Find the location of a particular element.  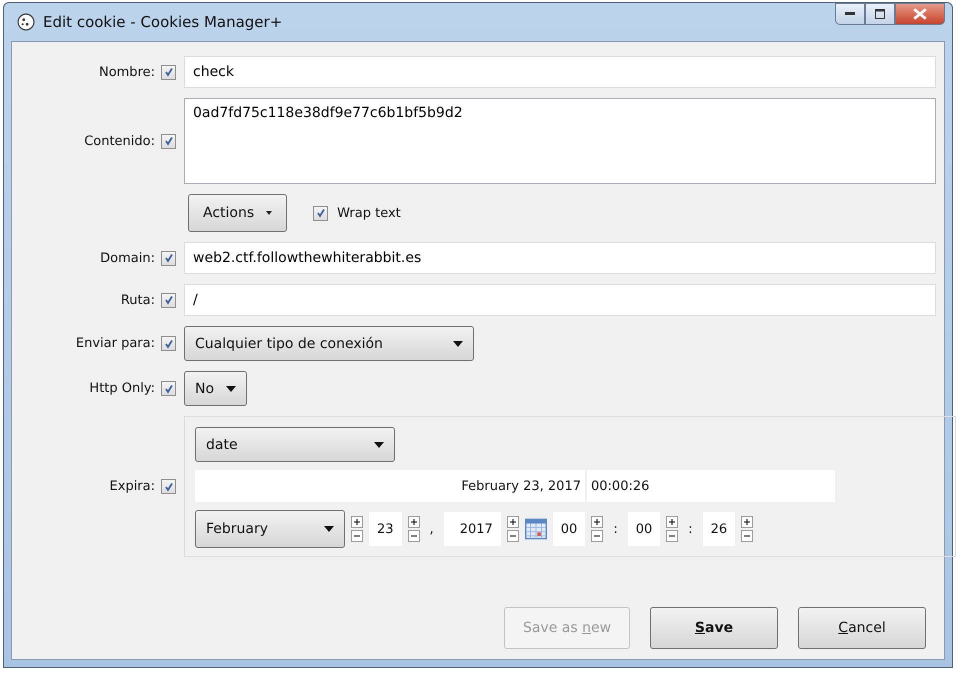

maximize-button is located at coordinates (880, 14).